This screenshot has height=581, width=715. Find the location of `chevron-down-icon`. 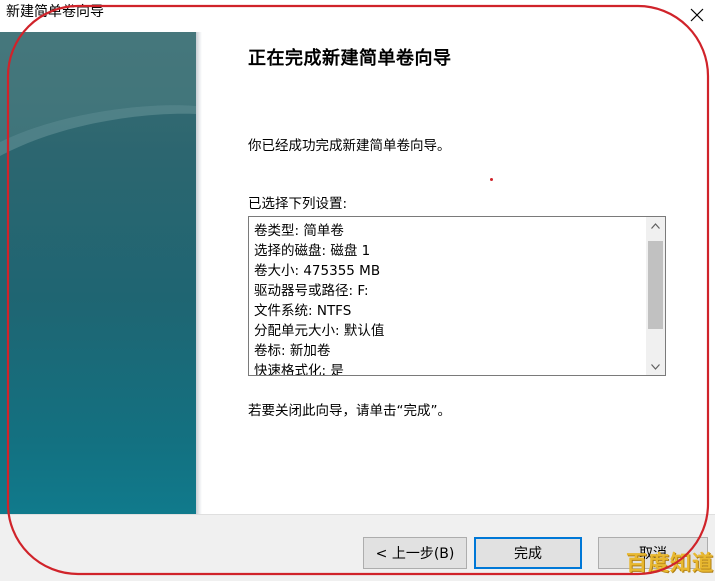

chevron-down-icon is located at coordinates (655, 366).